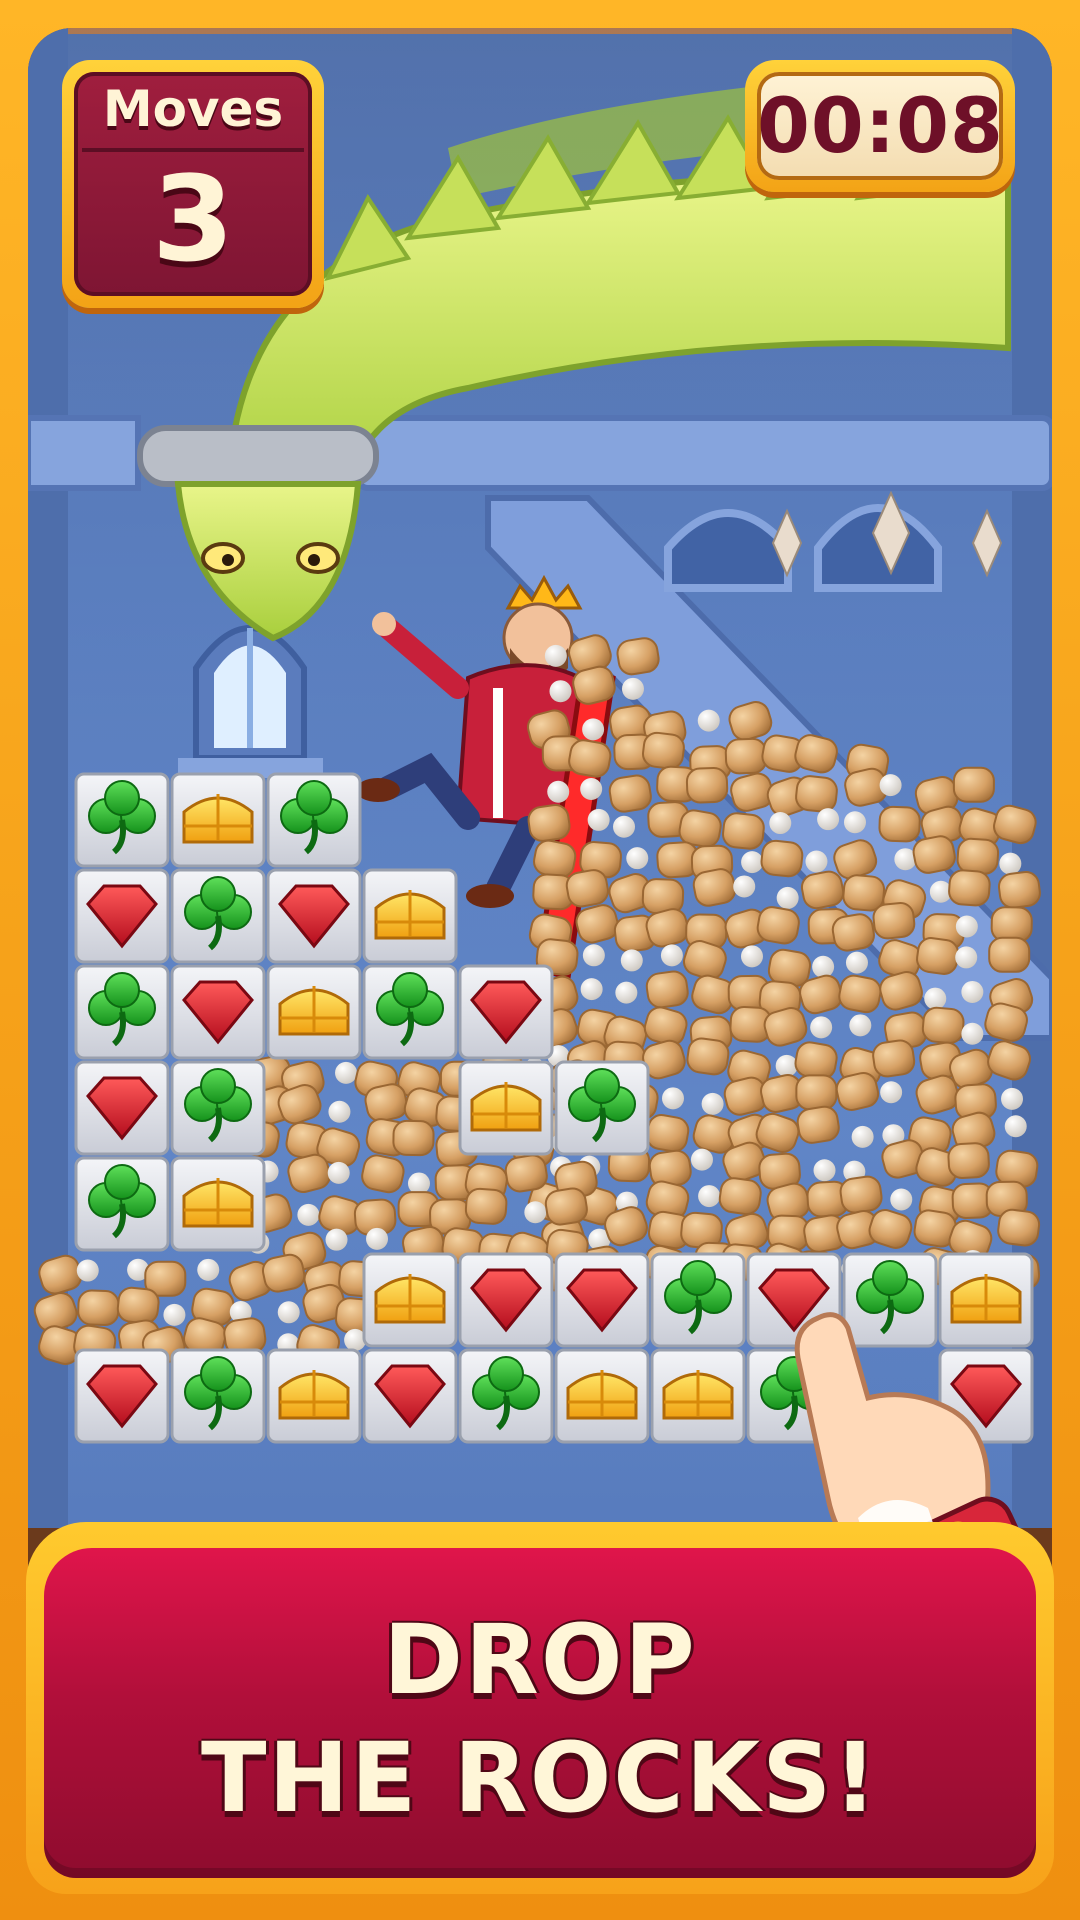 This screenshot has height=1920, width=1080. What do you see at coordinates (84, 453) in the screenshot?
I see `left-shelf` at bounding box center [84, 453].